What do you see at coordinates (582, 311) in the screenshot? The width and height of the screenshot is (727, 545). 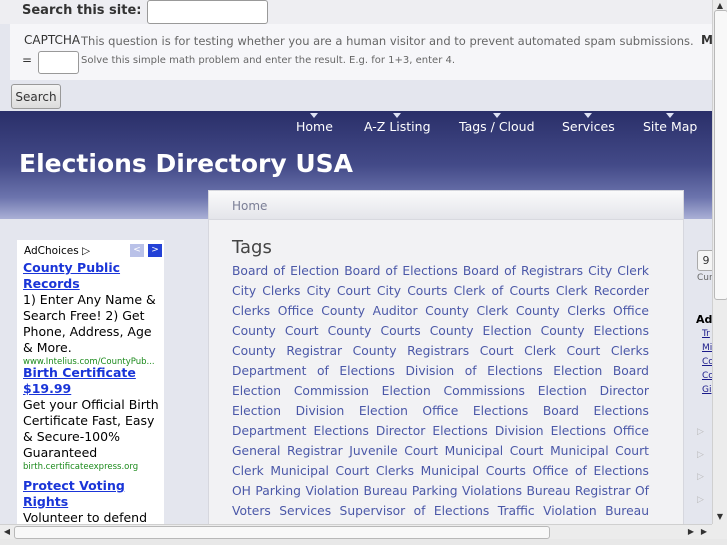 I see `tag-link: County Clerks Office` at bounding box center [582, 311].